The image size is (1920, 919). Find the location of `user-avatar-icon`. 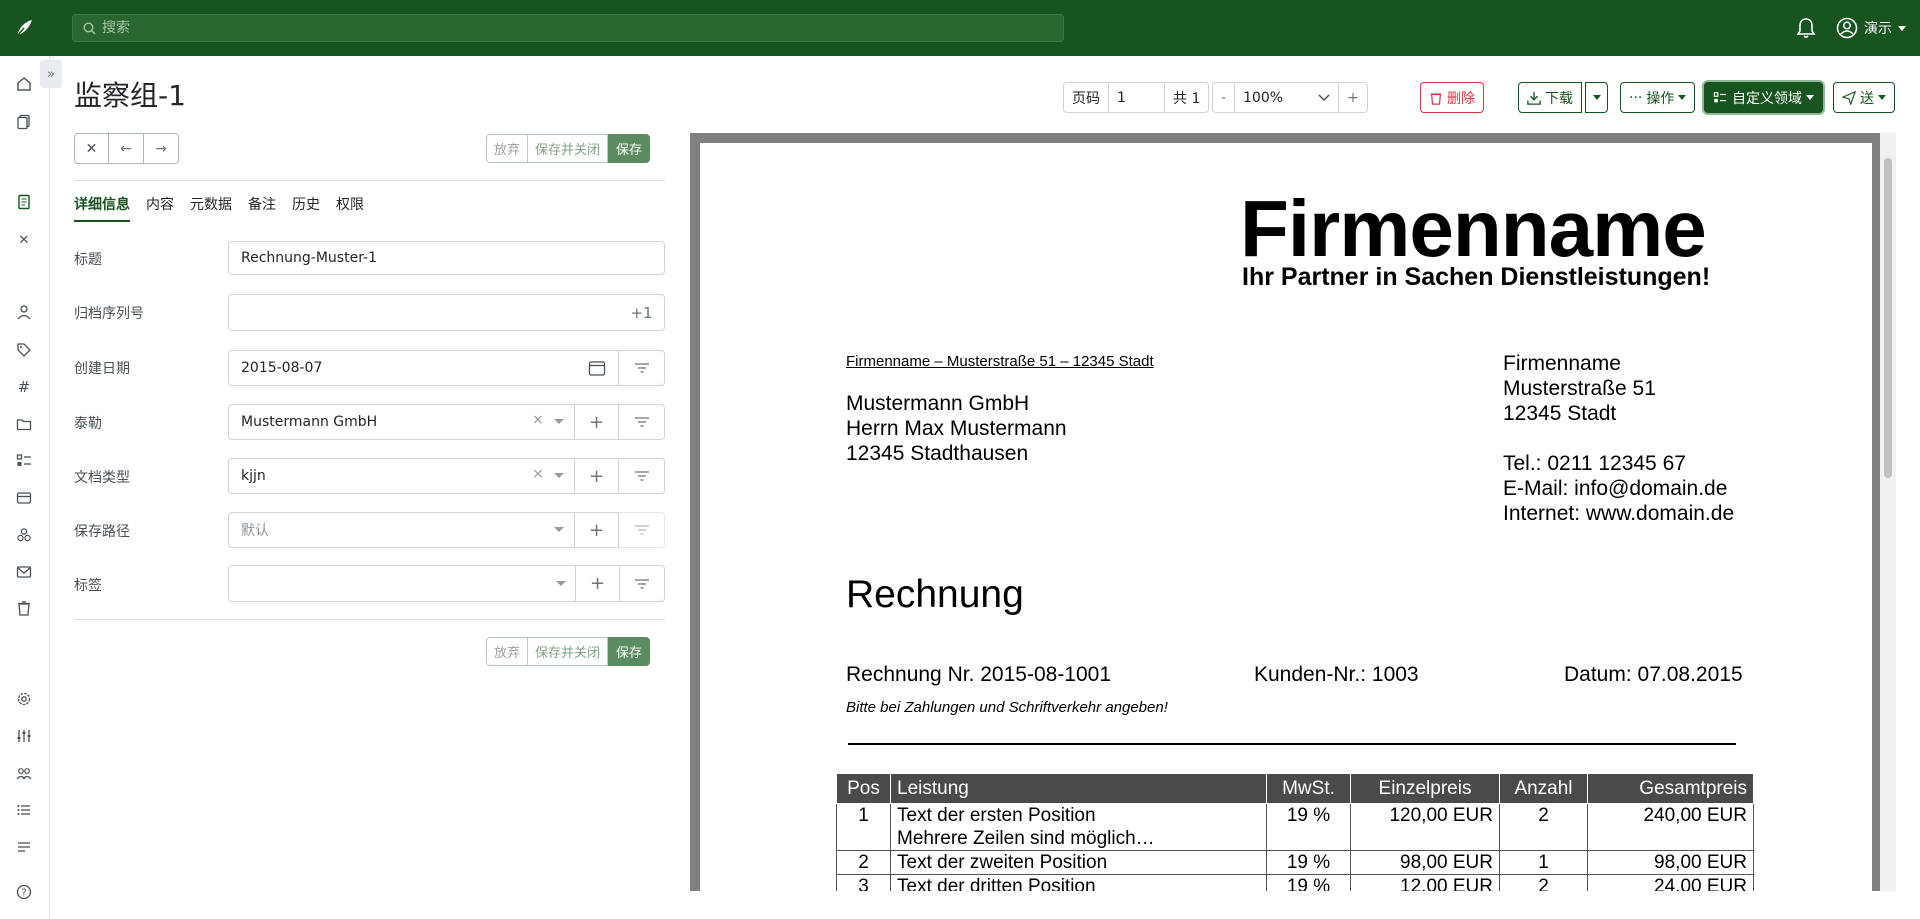

user-avatar-icon is located at coordinates (1847, 28).